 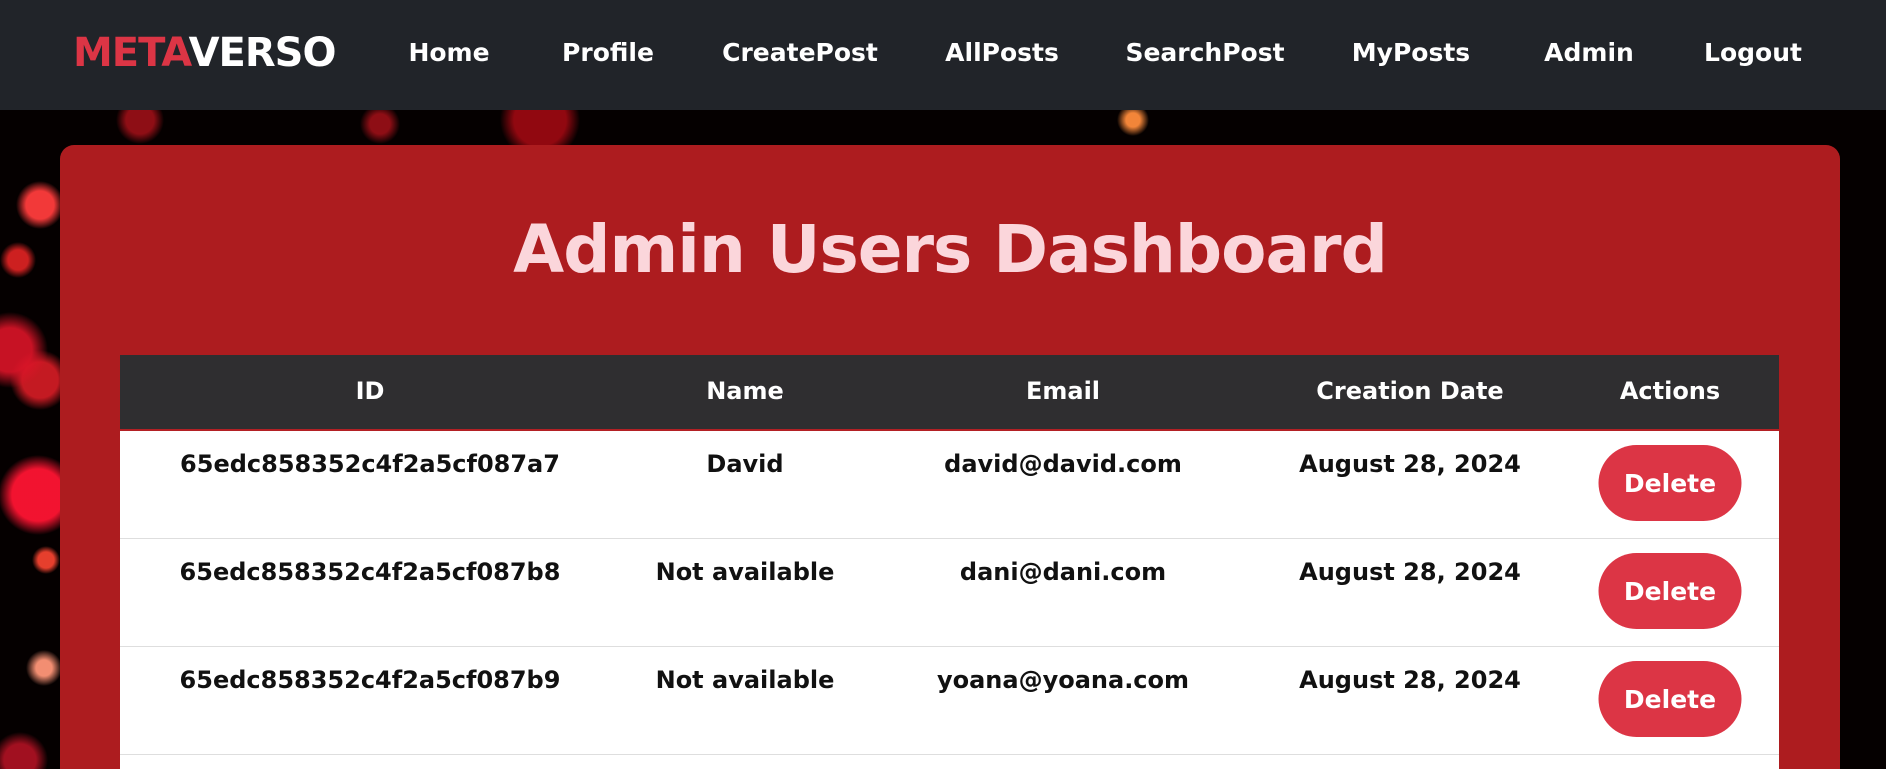 What do you see at coordinates (745, 391) in the screenshot?
I see `column-header-name: Name` at bounding box center [745, 391].